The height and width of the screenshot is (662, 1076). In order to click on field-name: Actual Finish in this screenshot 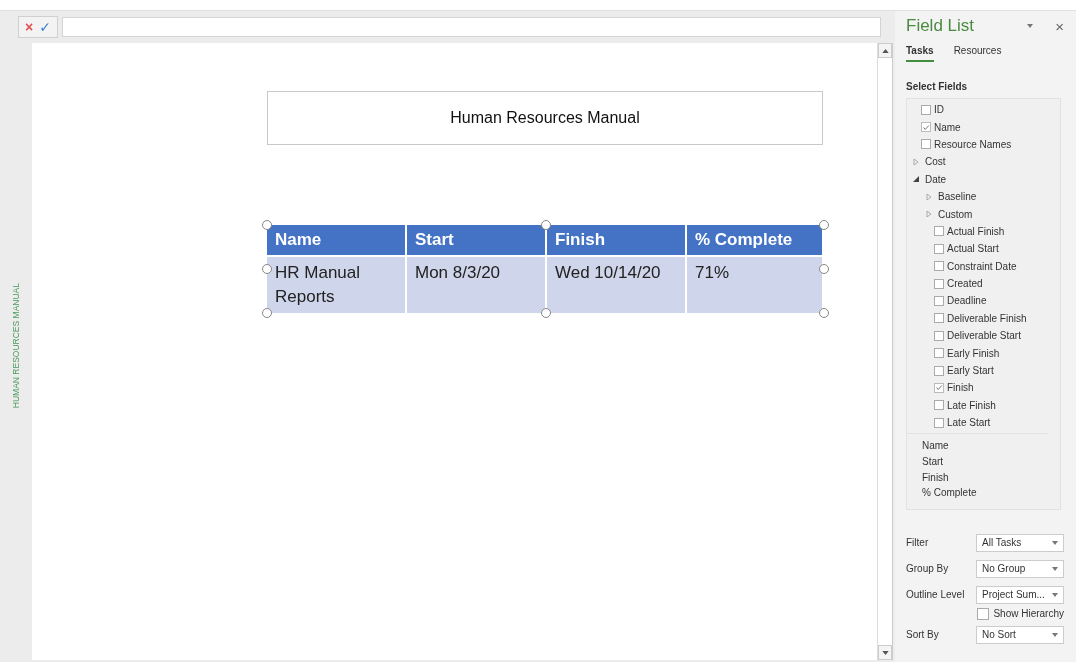, I will do `click(976, 231)`.